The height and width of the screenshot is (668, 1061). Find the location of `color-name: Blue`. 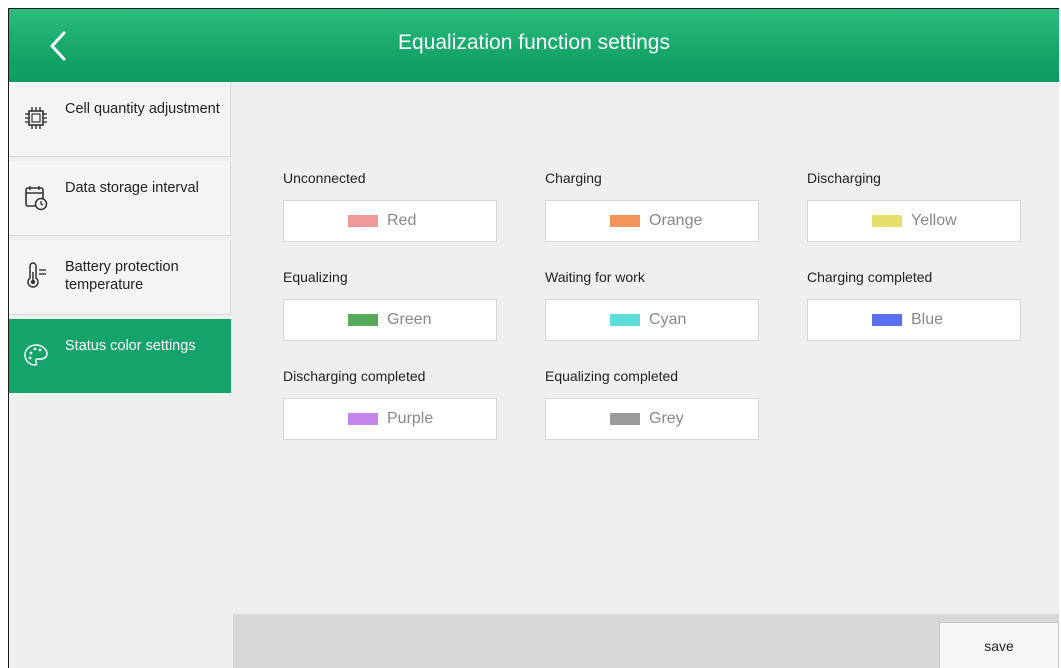

color-name: Blue is located at coordinates (927, 319).